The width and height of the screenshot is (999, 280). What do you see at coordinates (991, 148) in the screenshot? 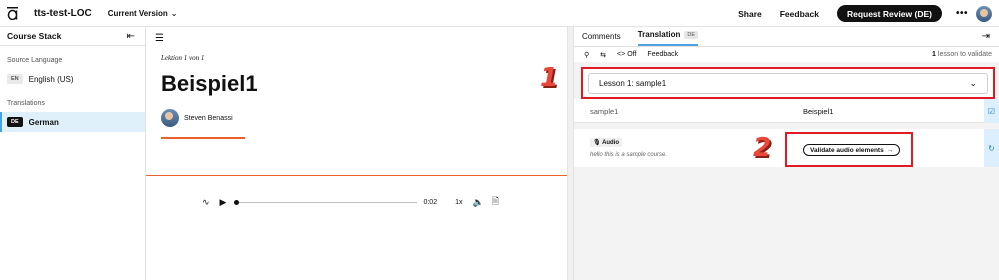
I see `refresh-icon: ↻` at bounding box center [991, 148].